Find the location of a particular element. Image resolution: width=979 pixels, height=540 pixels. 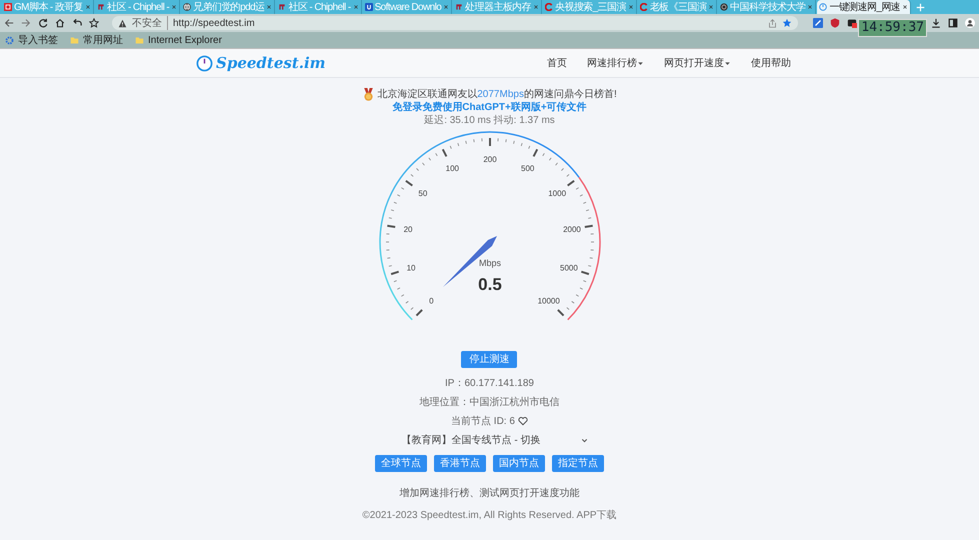

node-button: 指定节点 is located at coordinates (578, 463).